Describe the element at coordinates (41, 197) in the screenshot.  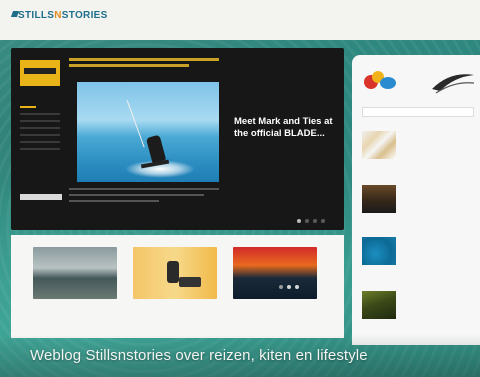
I see `hero-side-button` at that location.